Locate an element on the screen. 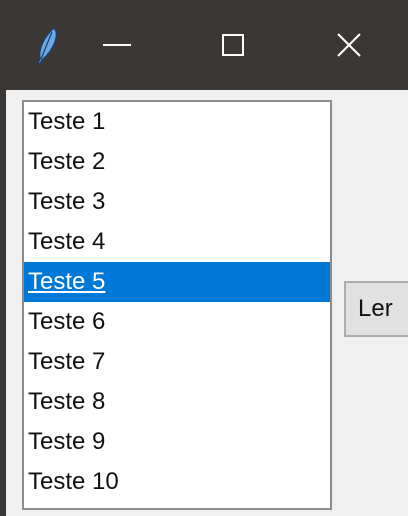  list-item: Teste 6 is located at coordinates (177, 322).